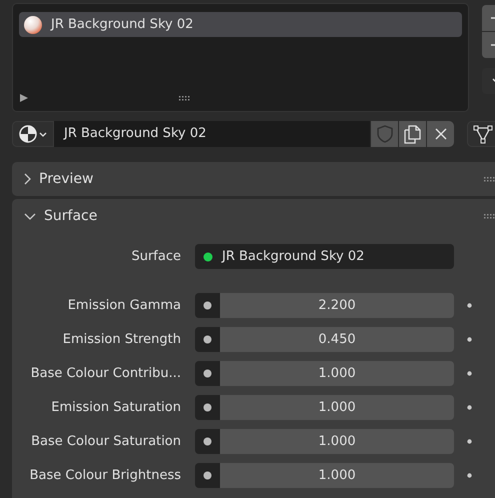 The width and height of the screenshot is (495, 498). Describe the element at coordinates (28, 134) in the screenshot. I see `material-ball-icon` at that location.